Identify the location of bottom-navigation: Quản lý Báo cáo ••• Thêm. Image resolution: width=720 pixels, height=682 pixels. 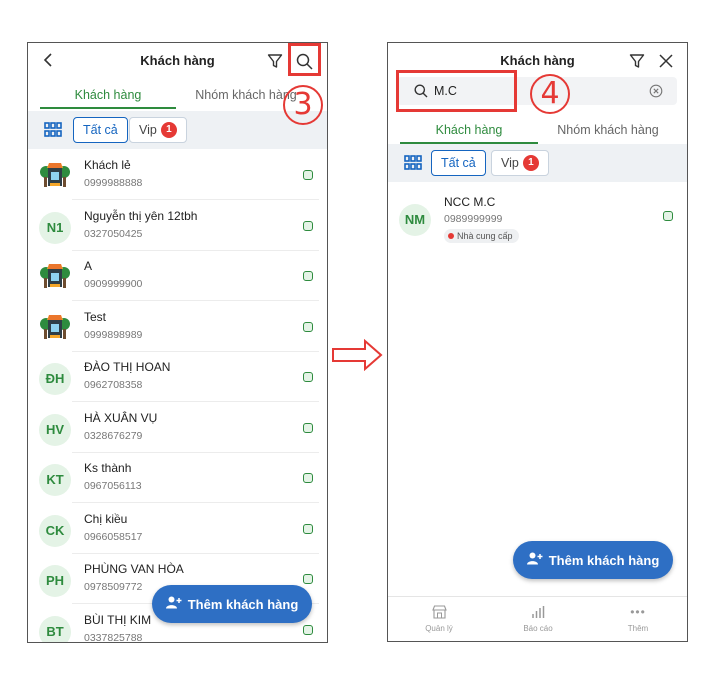
(537, 618).